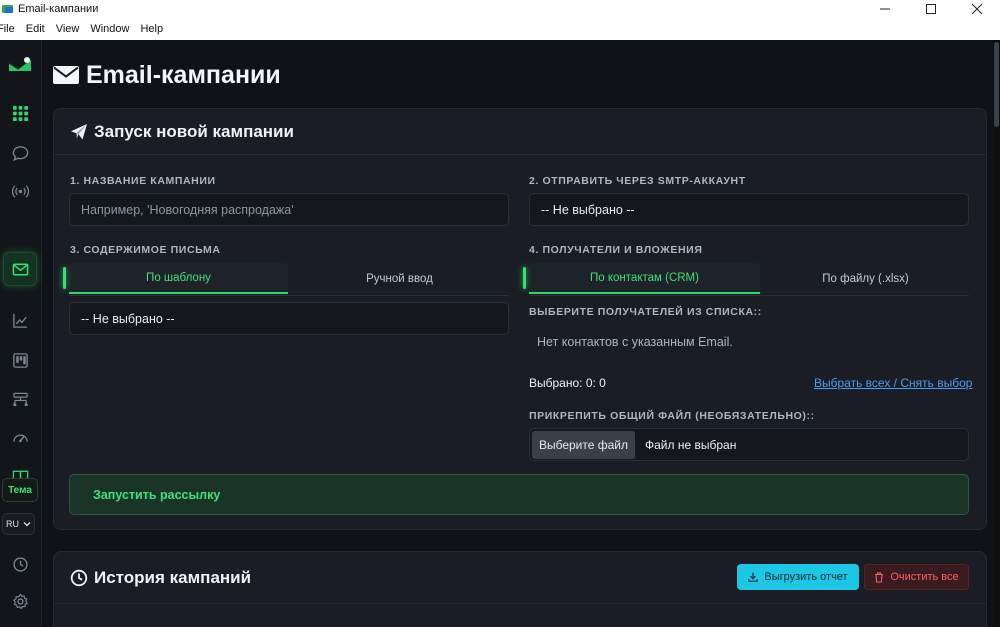  What do you see at coordinates (749, 295) in the screenshot?
I see `recipients-tabs-divider` at bounding box center [749, 295].